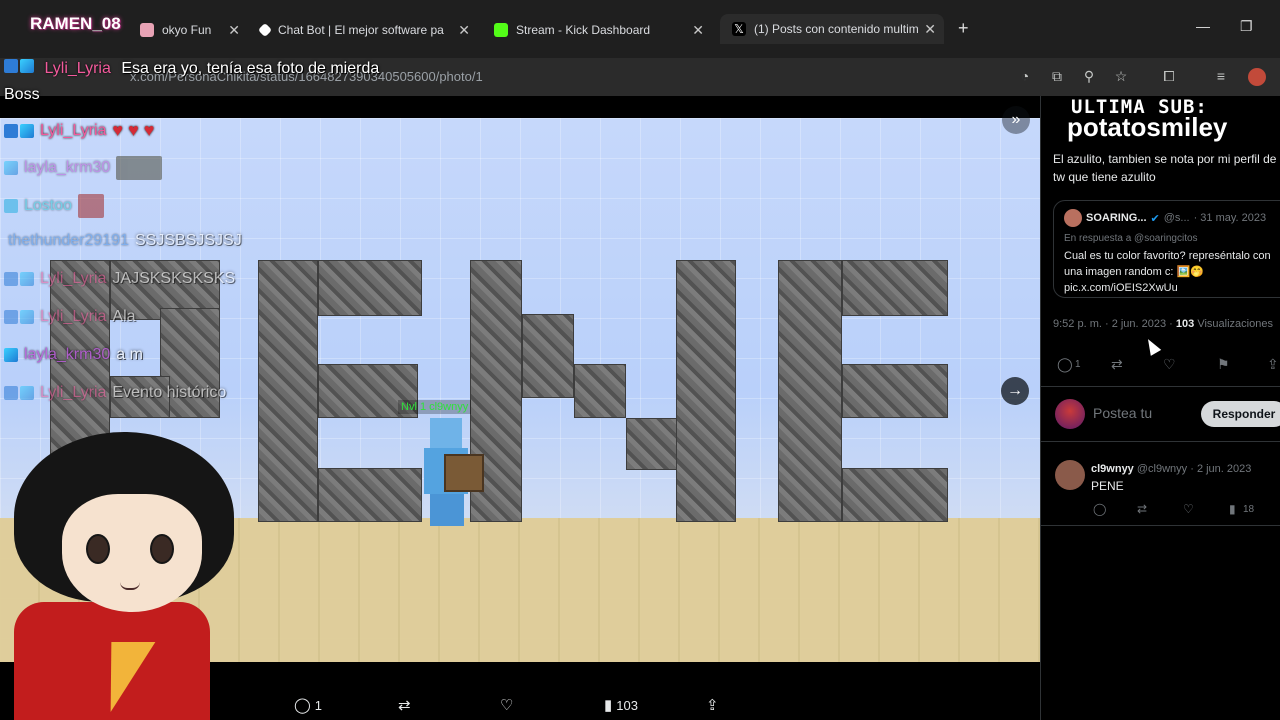 Image resolution: width=1280 pixels, height=720 pixels. I want to click on tab-kick-dashboard: Stream - Kick Dashboard ✕, so click(599, 30).